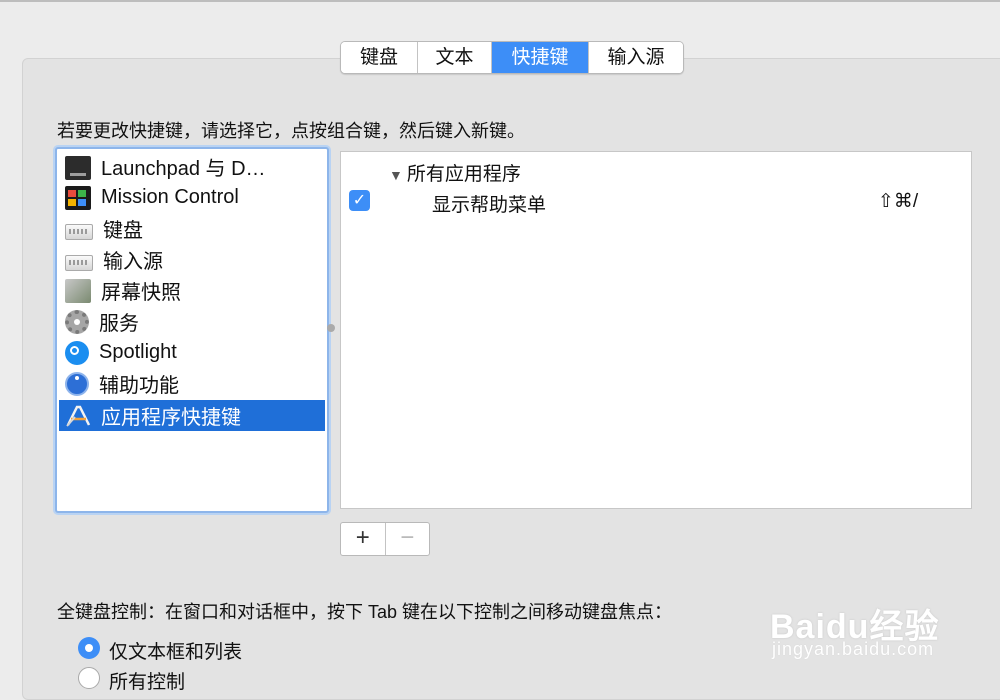 This screenshot has width=1000, height=700. Describe the element at coordinates (636, 57) in the screenshot. I see `tab-input-sources: 输入源` at that location.